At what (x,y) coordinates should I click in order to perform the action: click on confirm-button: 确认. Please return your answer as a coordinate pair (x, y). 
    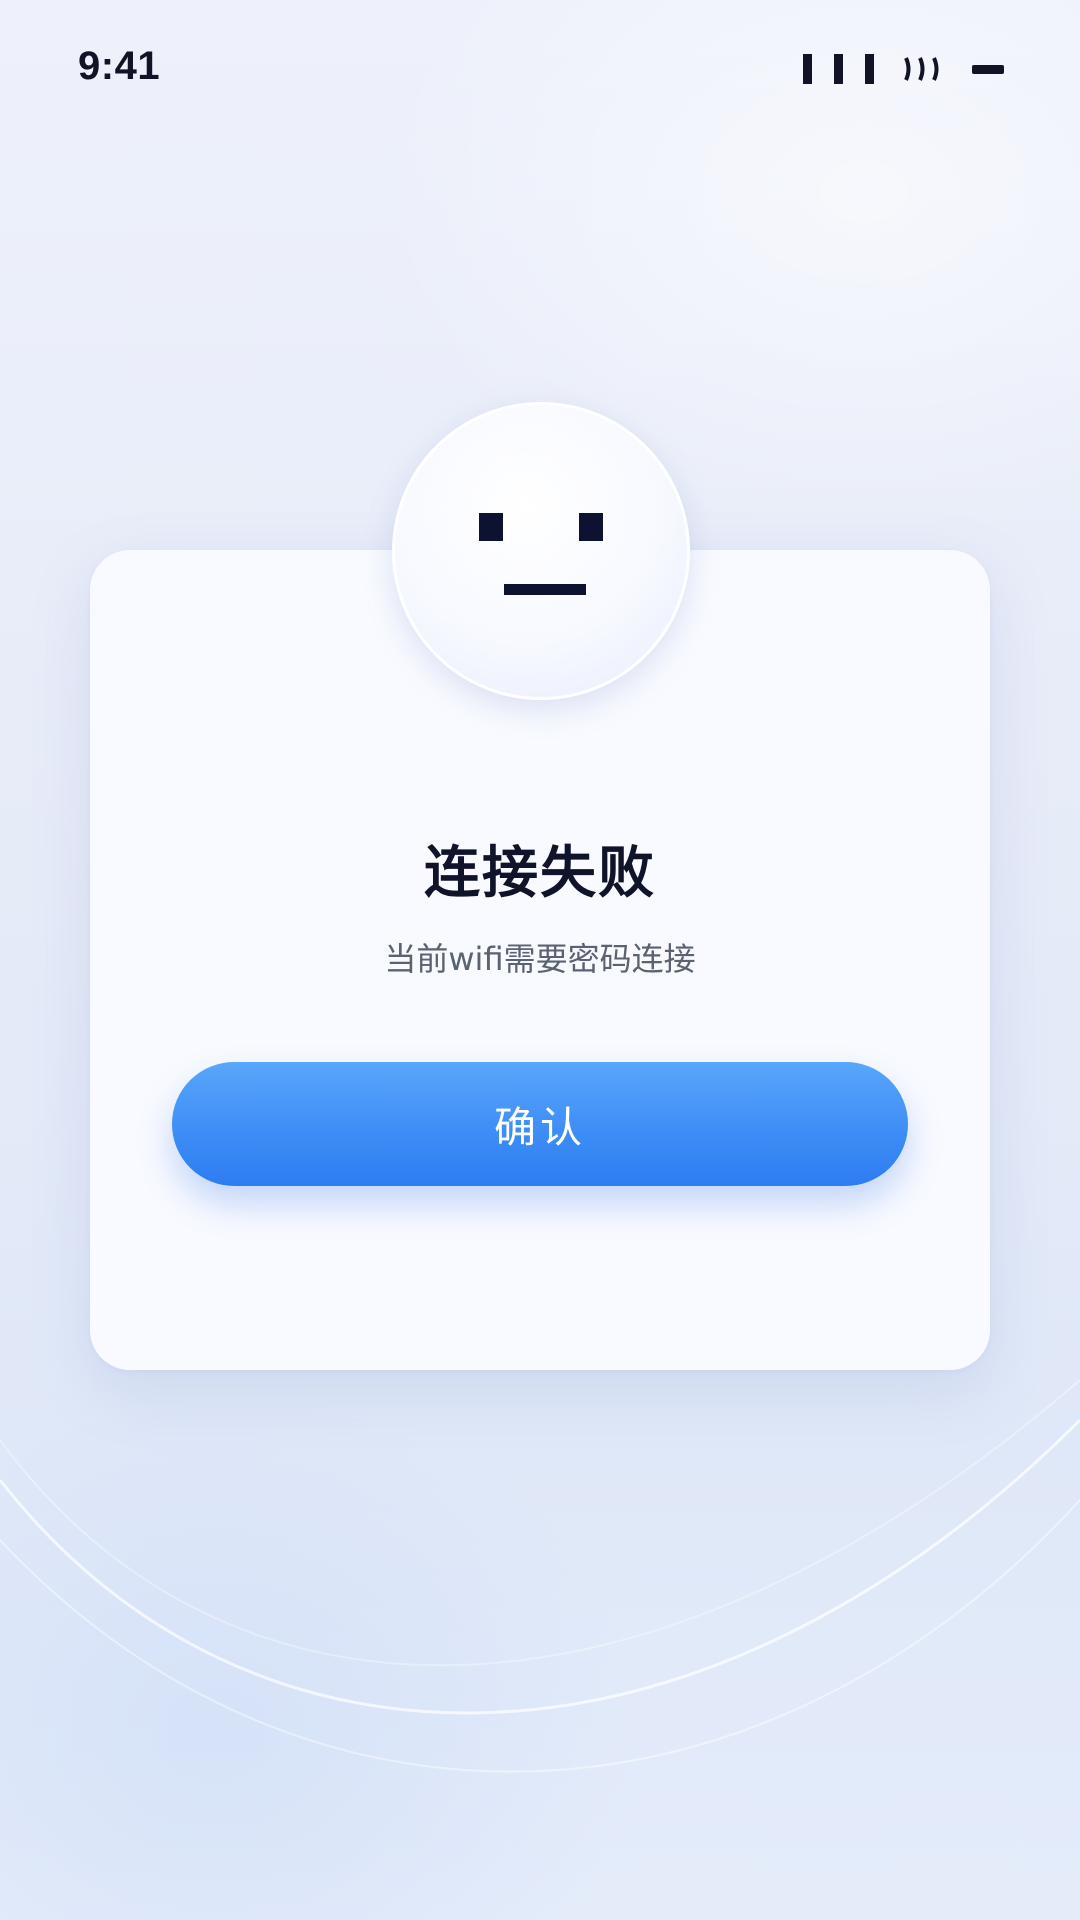
    Looking at the image, I should click on (540, 1124).